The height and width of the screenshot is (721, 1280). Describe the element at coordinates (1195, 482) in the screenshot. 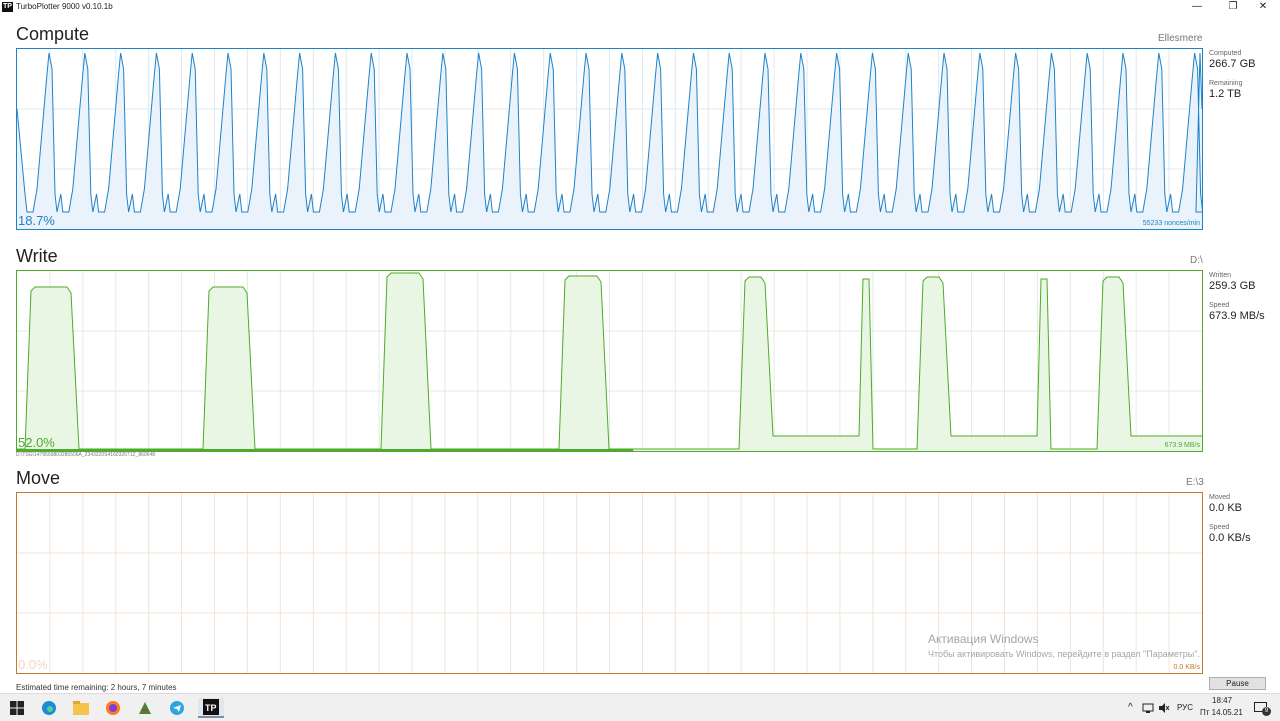

I see `move-device: E:\3` at that location.